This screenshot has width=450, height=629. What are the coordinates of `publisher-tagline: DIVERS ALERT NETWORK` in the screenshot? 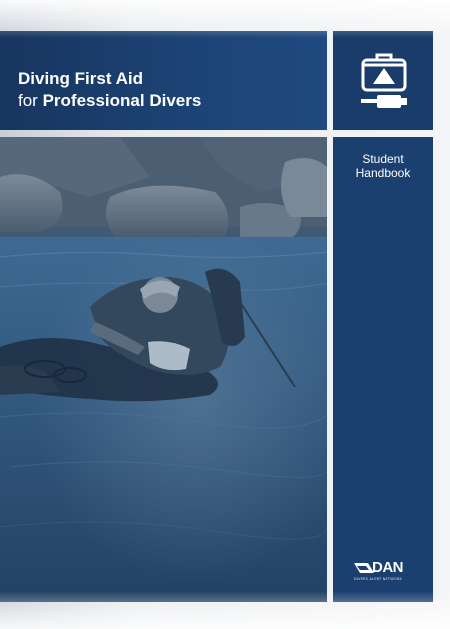 It's located at (378, 579).